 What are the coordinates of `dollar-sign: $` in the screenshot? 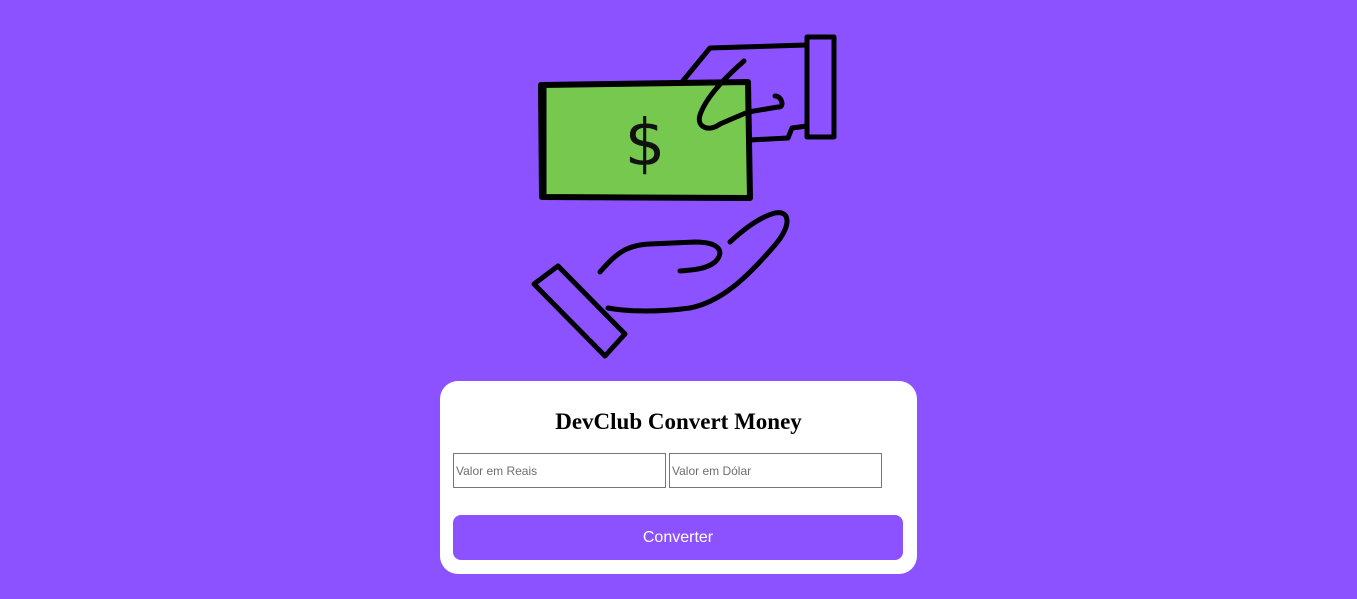 It's located at (645, 144).